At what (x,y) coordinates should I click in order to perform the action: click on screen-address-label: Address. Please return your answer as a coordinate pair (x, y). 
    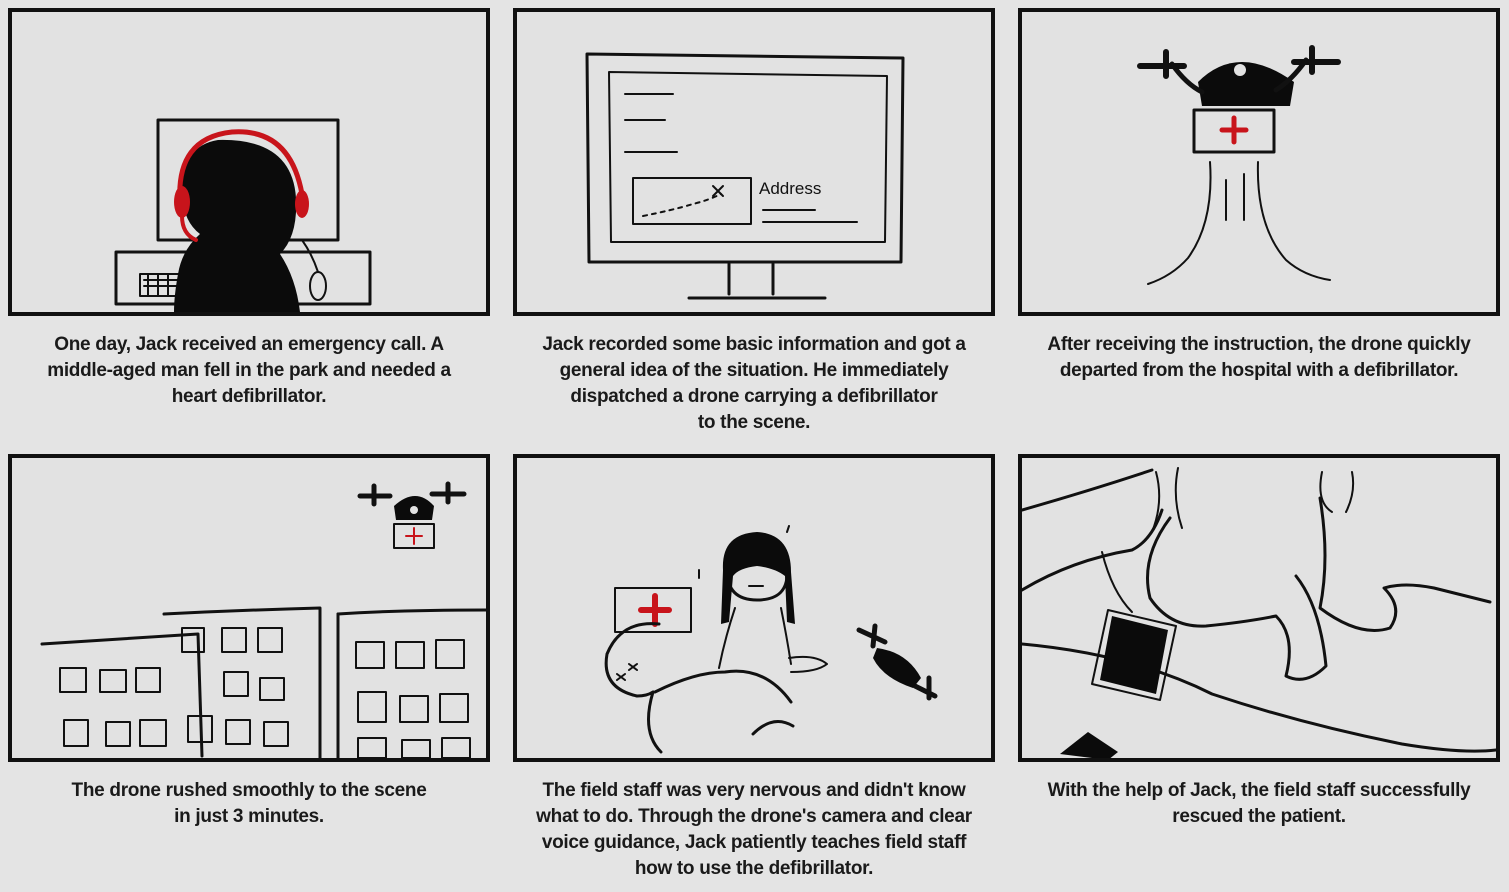
    Looking at the image, I should click on (790, 188).